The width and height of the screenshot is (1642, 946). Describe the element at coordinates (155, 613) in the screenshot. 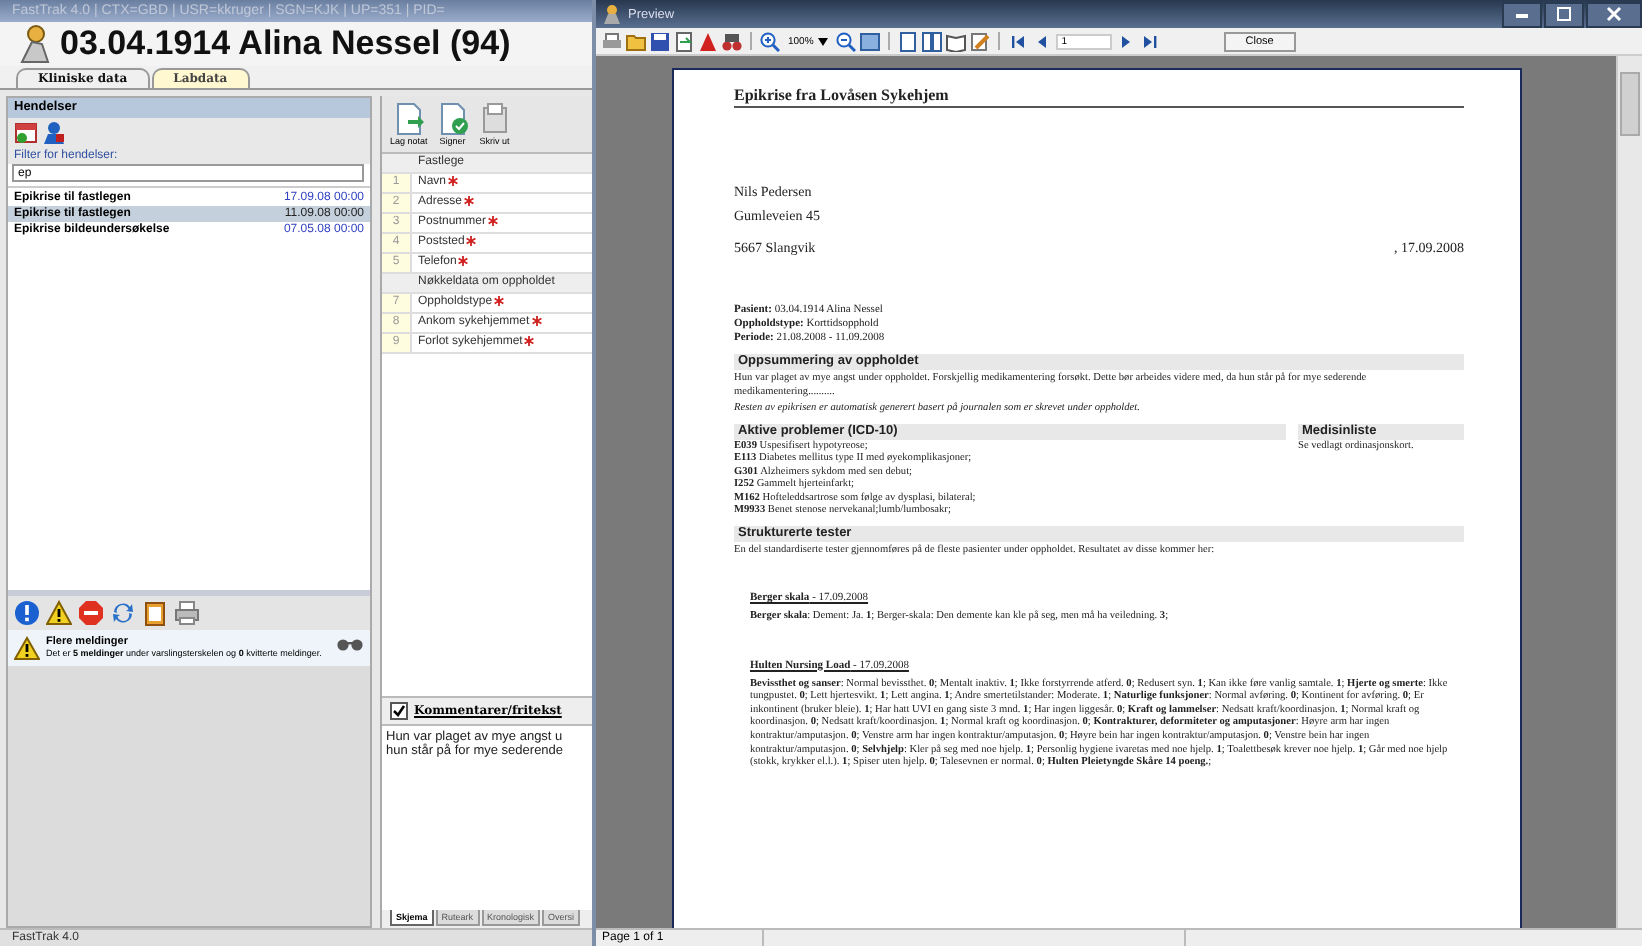

I see `clipboard-icon` at that location.